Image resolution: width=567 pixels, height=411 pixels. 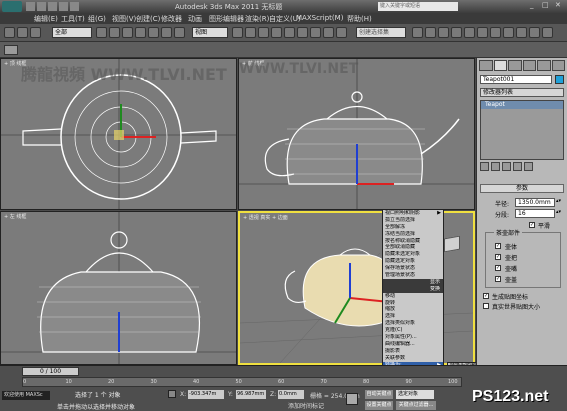 I want to click on modify-tab-icon, so click(x=500, y=65).